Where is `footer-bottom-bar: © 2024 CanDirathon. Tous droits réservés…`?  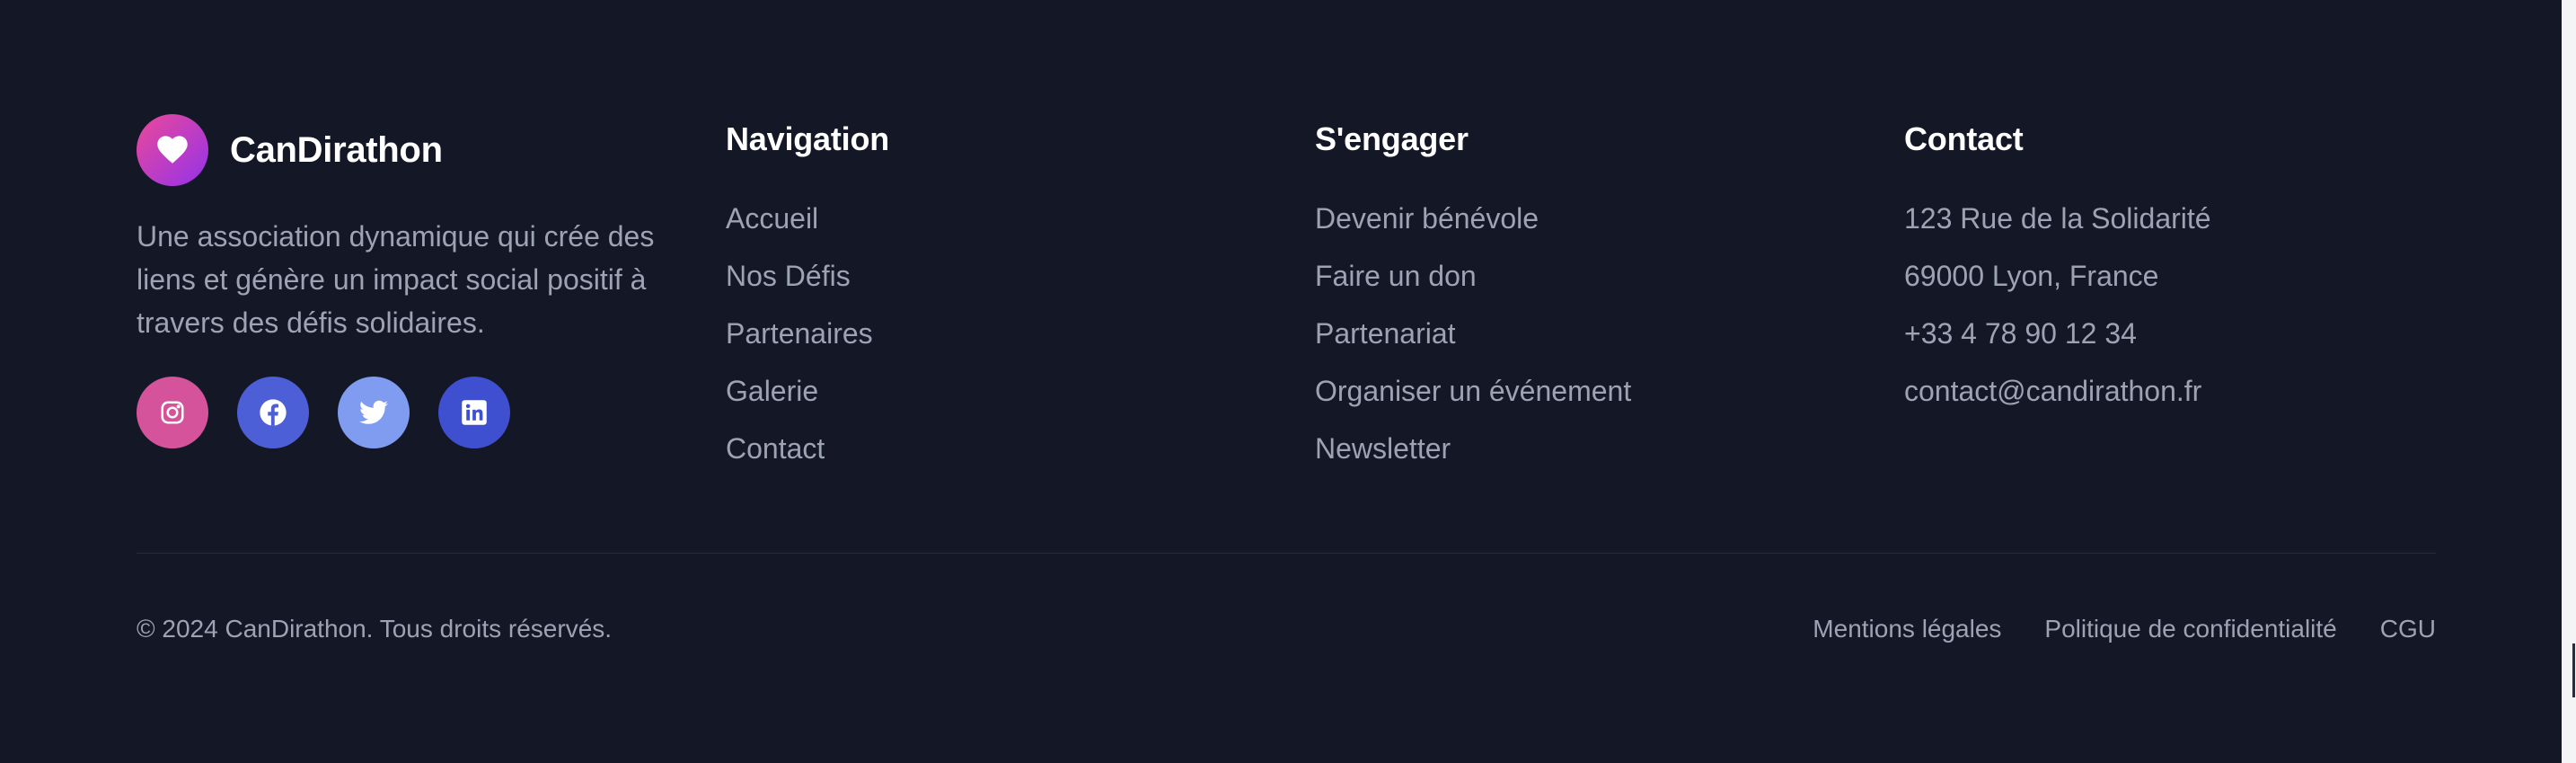 footer-bottom-bar: © 2024 CanDirathon. Tous droits réservés… is located at coordinates (1286, 629).